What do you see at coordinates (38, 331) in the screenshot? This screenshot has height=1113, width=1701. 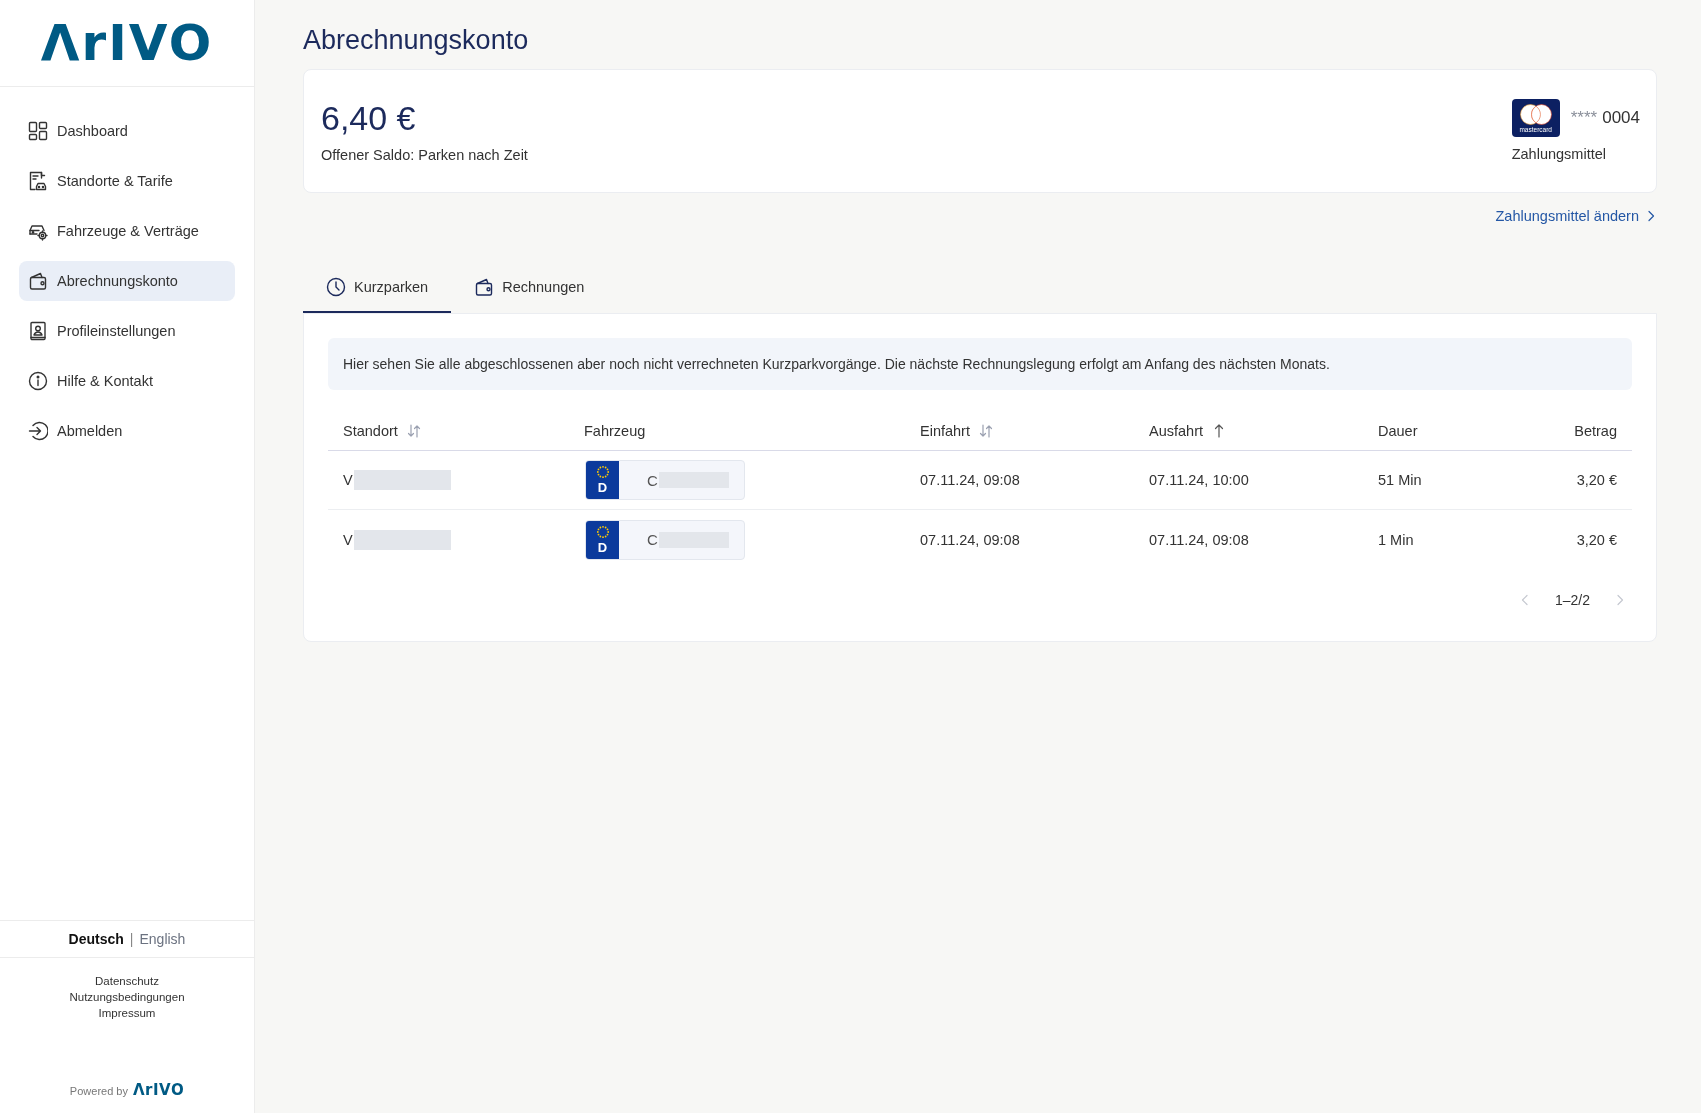 I see `contact-card-icon` at bounding box center [38, 331].